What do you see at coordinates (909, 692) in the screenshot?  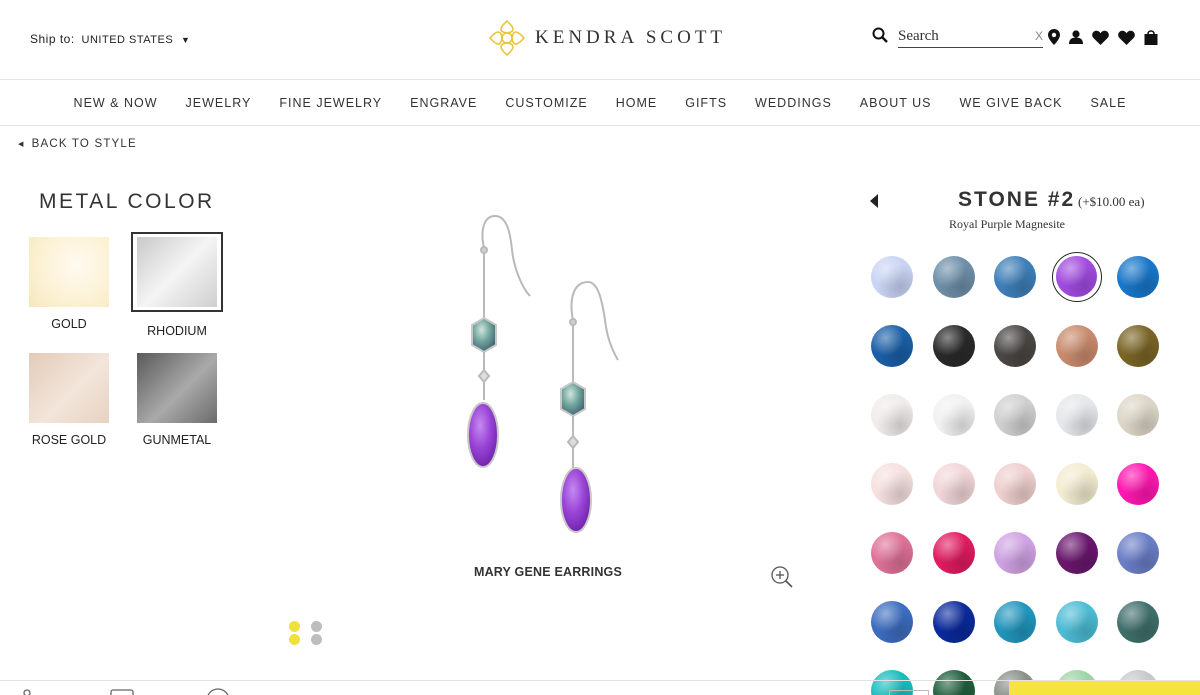 I see `quantity-input` at bounding box center [909, 692].